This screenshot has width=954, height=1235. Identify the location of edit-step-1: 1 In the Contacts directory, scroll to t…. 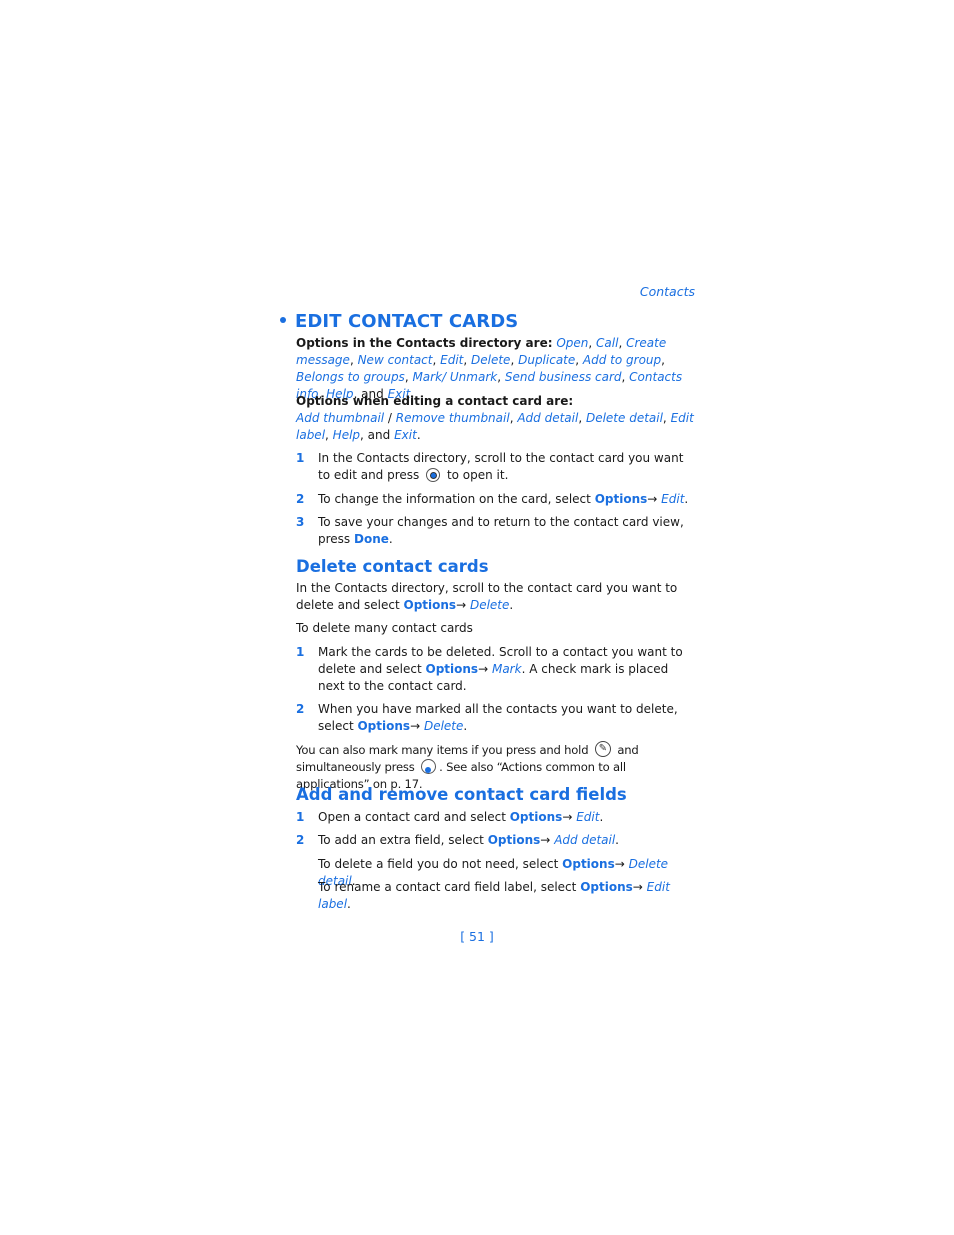
(496, 467).